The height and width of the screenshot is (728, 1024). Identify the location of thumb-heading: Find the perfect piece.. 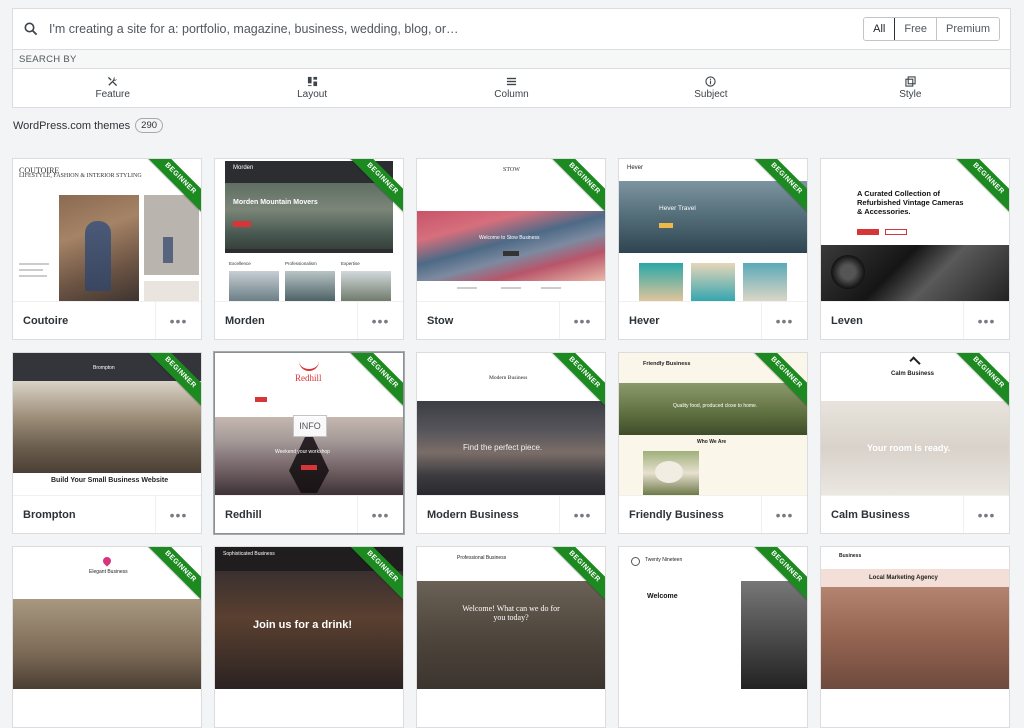
(503, 447).